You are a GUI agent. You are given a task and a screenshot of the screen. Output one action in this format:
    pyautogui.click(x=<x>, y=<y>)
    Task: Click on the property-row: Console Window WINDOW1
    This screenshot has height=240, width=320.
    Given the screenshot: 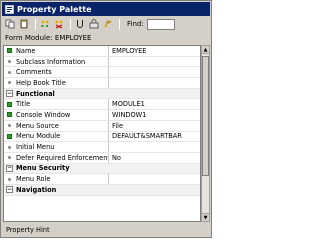 What is the action you would take?
    pyautogui.click(x=102, y=115)
    